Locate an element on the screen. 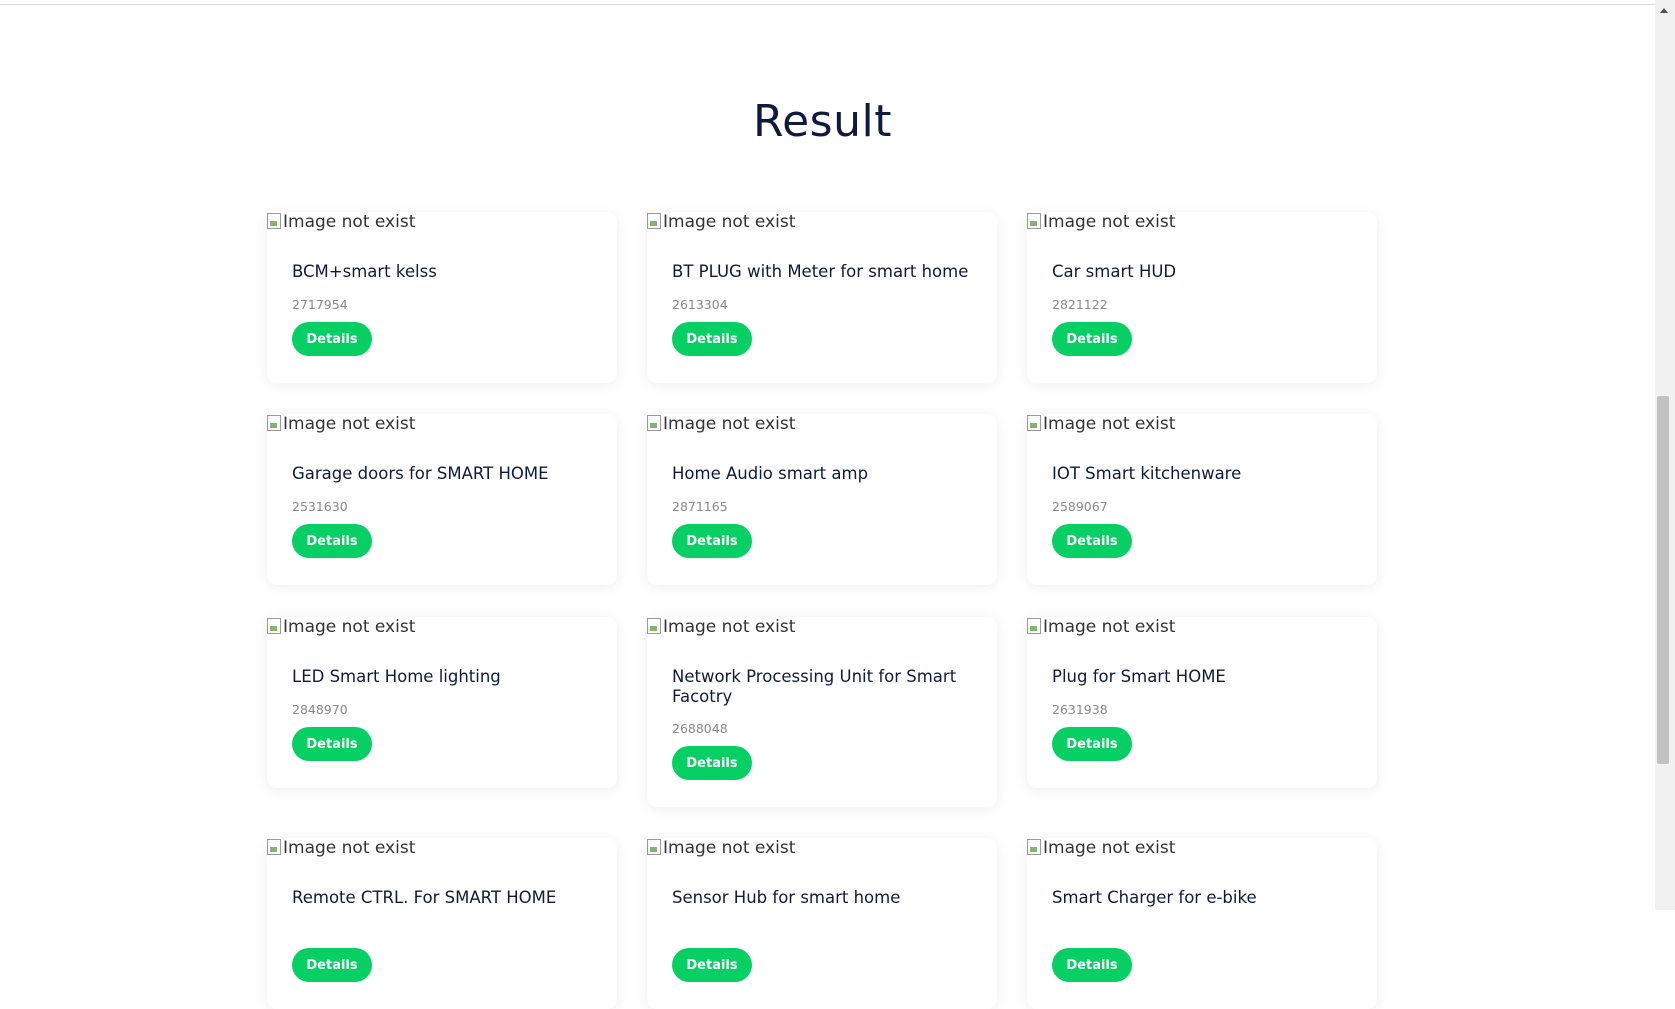 The height and width of the screenshot is (1009, 1675). product-name: Garage doors for SMART HOME is located at coordinates (442, 474).